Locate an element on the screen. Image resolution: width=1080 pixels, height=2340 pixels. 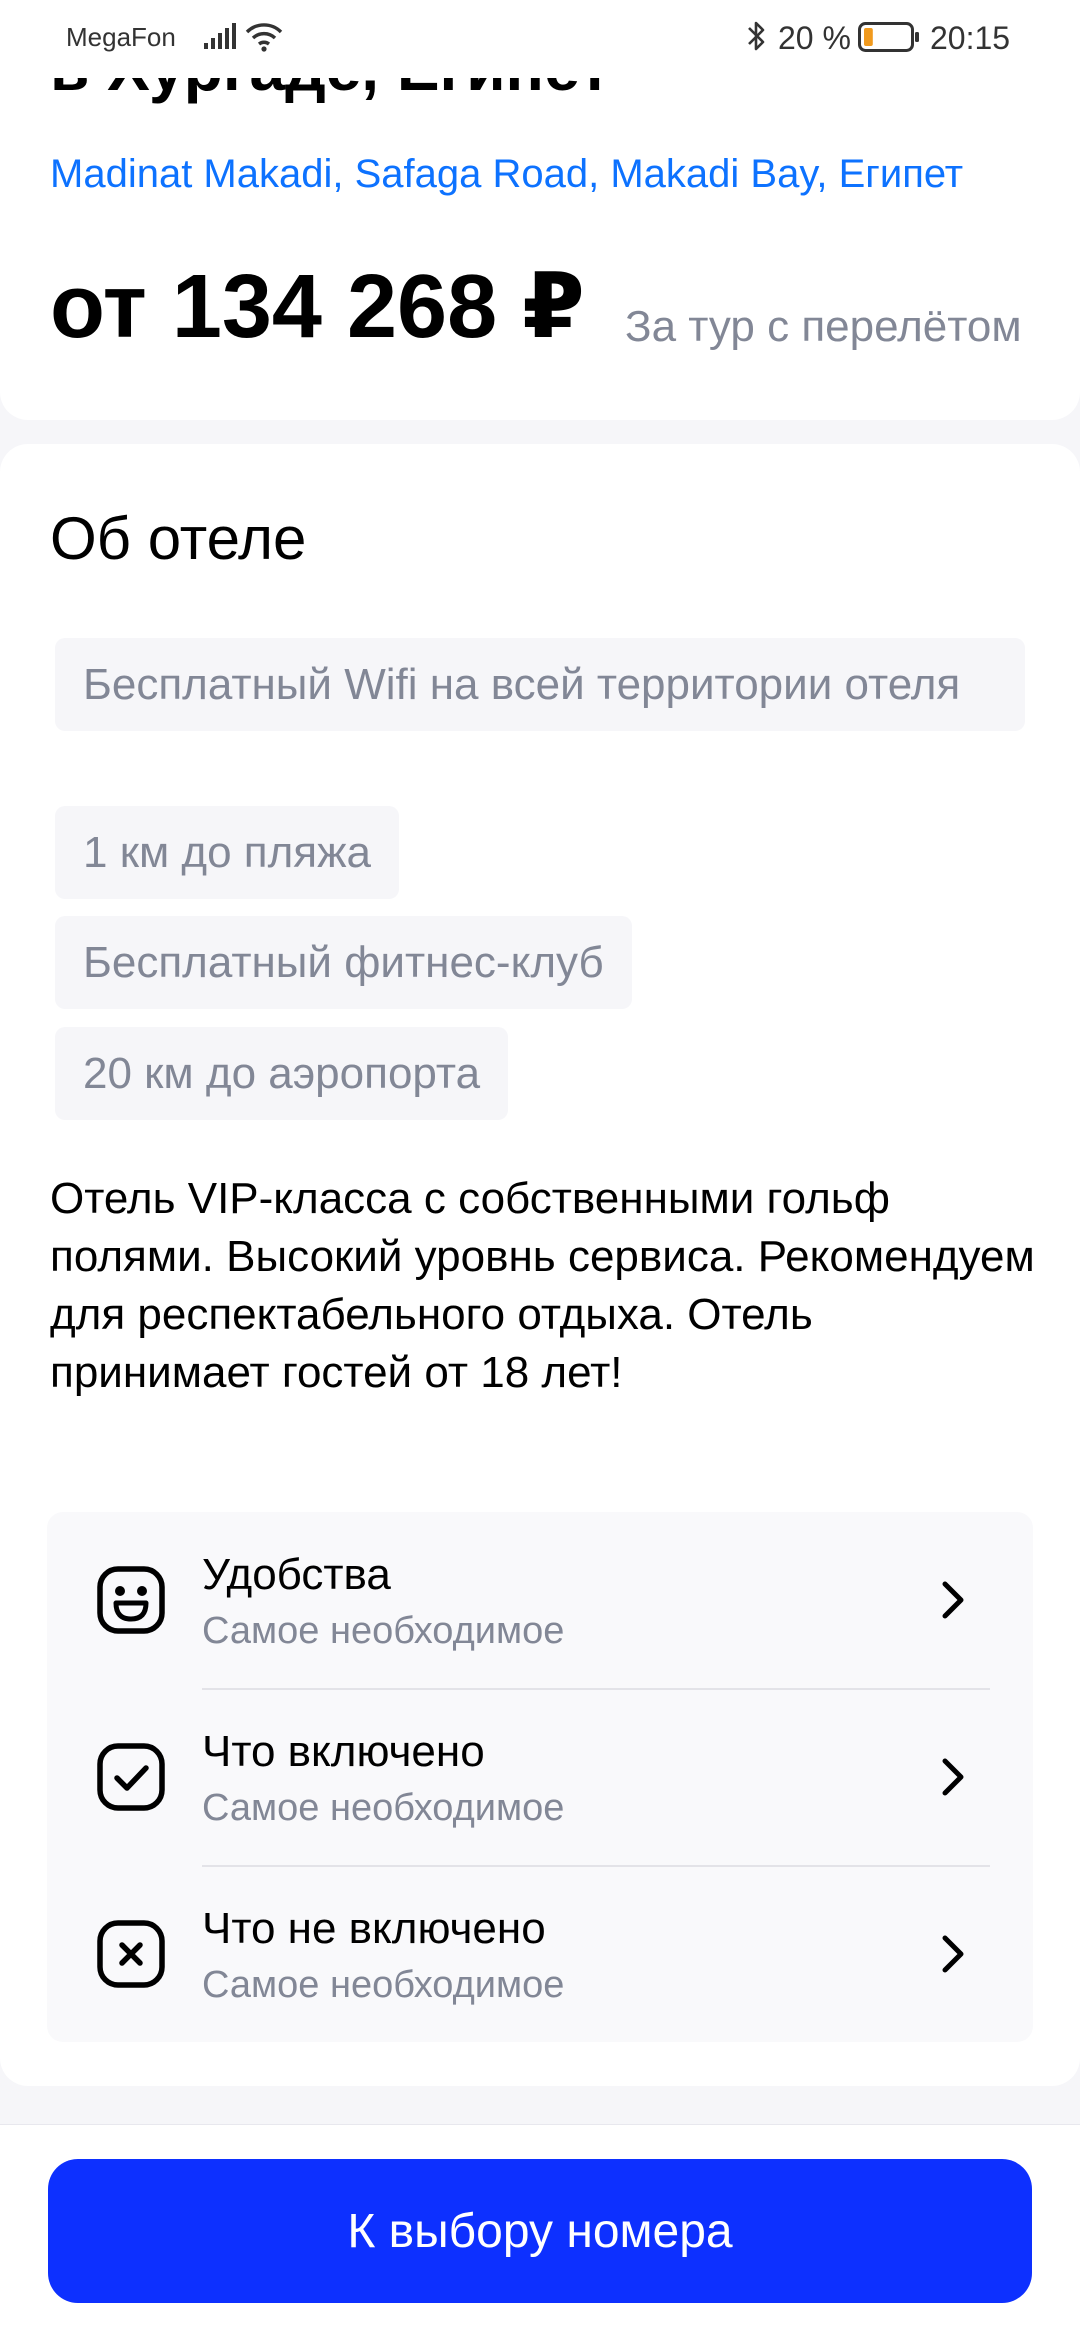
feature-chip: 20 км до аэропорта is located at coordinates (282, 1073).